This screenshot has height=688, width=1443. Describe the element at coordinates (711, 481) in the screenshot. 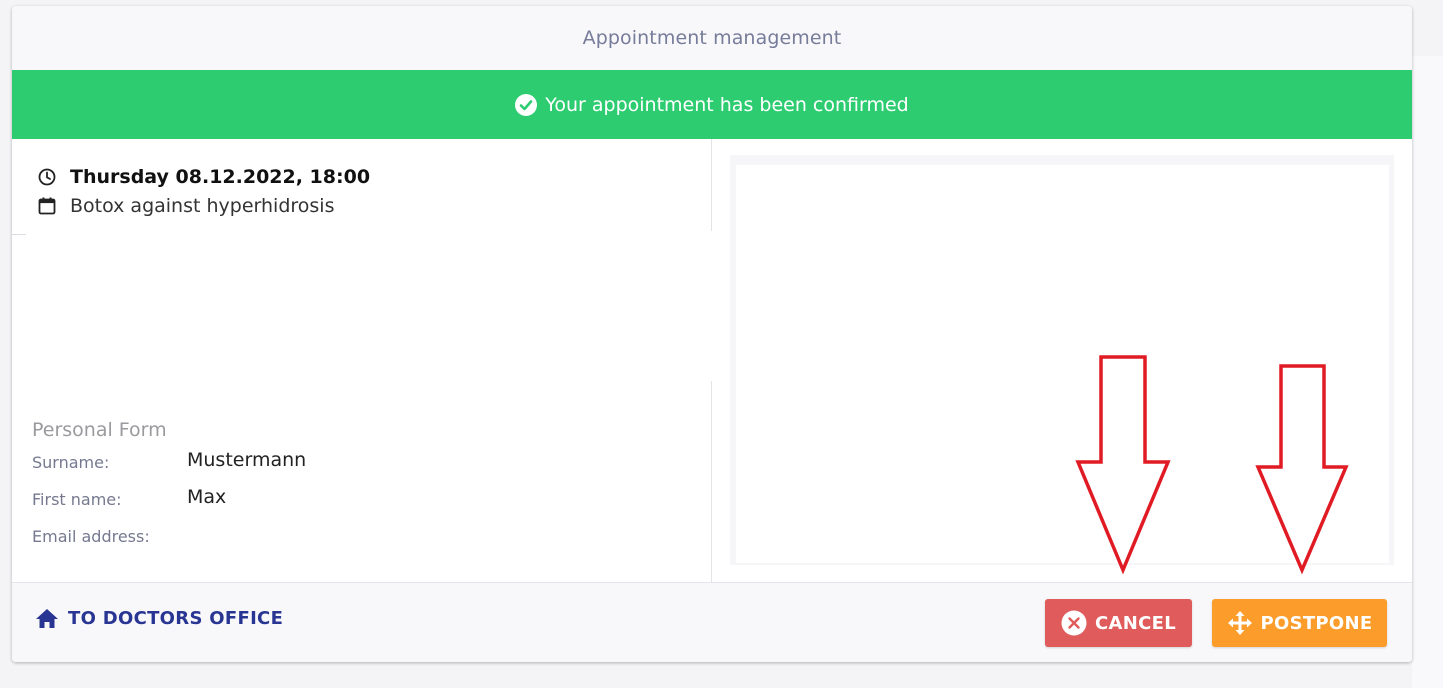

I see `column-divider-bottom` at that location.